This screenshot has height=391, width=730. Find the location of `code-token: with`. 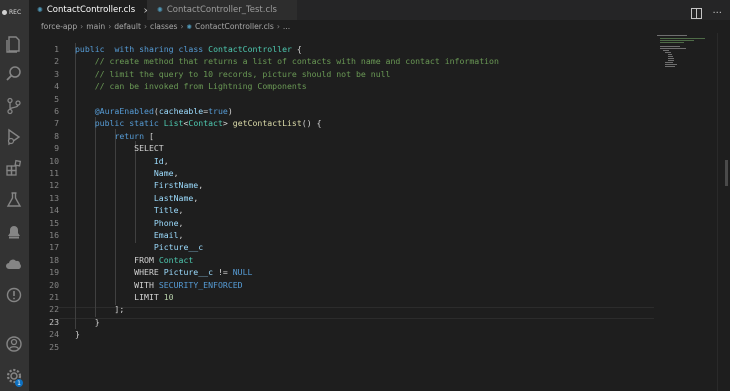

code-token: with is located at coordinates (124, 49).